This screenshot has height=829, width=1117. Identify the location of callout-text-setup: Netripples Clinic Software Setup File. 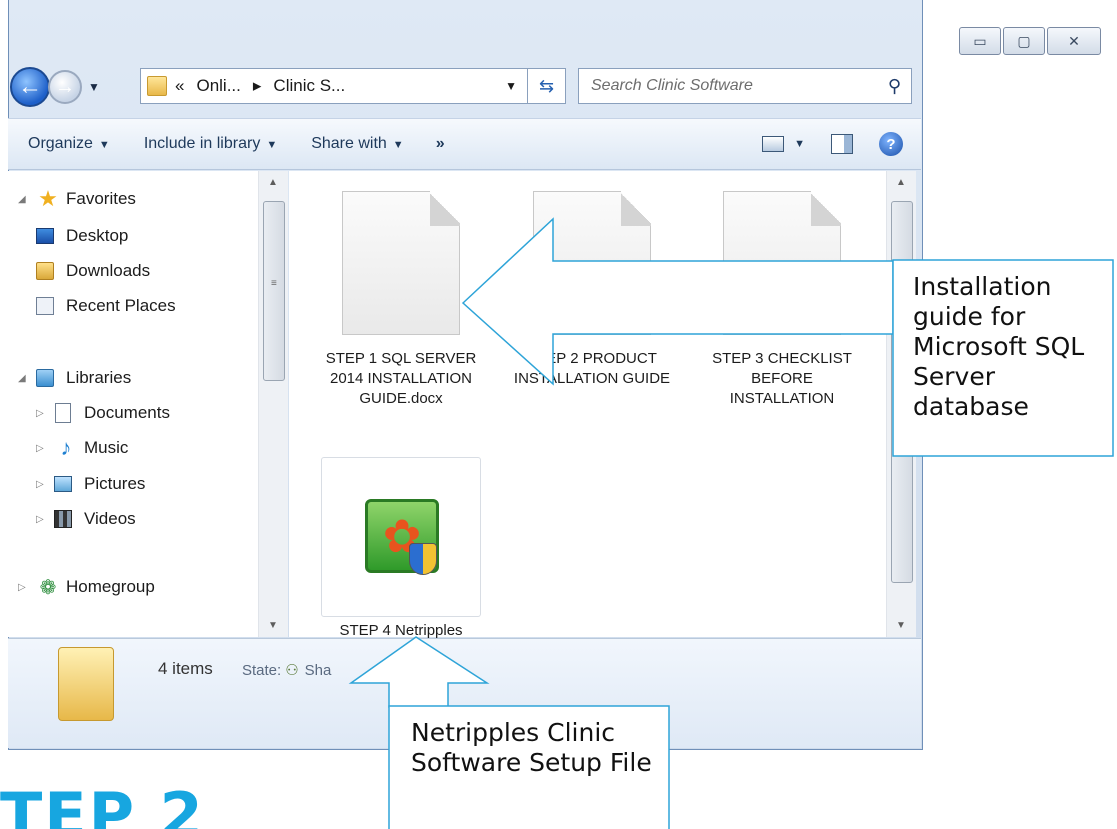
(531, 747).